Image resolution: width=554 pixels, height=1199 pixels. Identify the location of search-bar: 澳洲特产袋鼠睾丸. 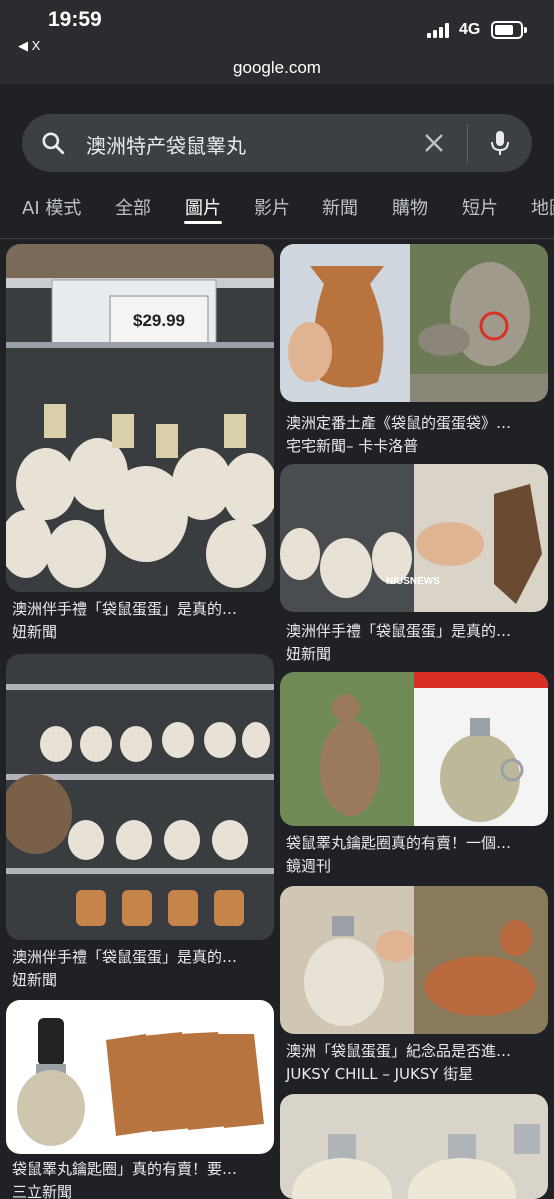
(277, 143).